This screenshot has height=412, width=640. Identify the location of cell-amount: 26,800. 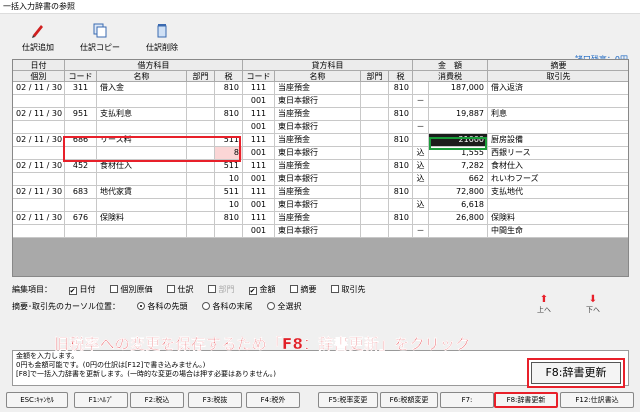
(458, 218).